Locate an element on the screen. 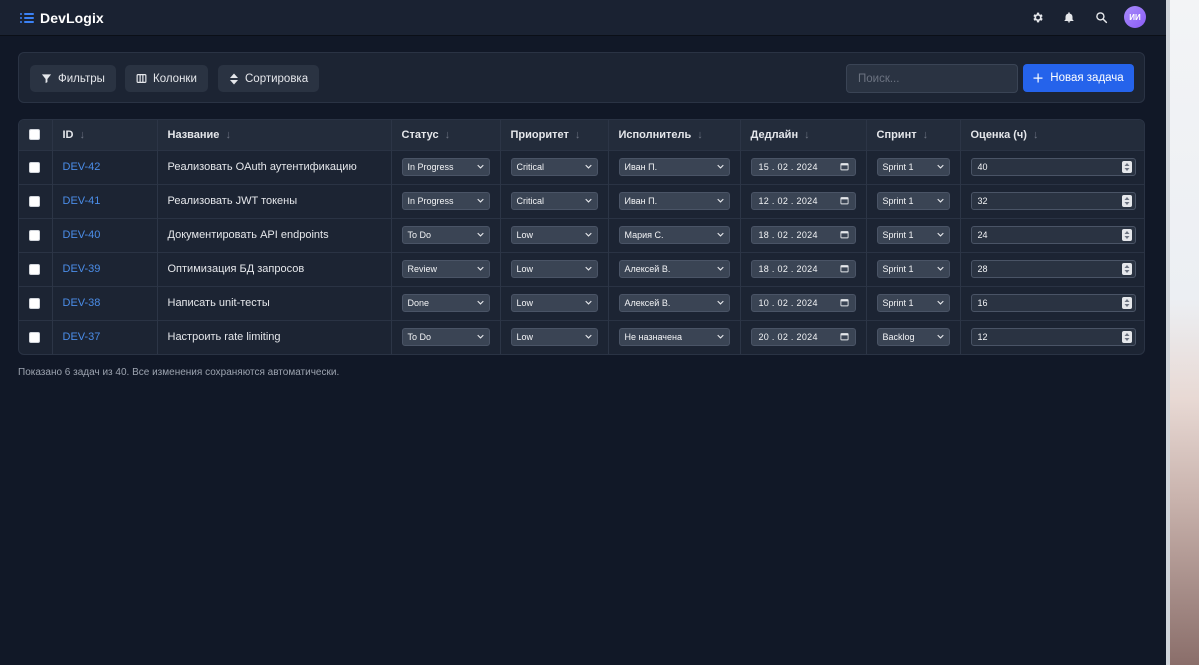  filters-button: Фильтры is located at coordinates (73, 78).